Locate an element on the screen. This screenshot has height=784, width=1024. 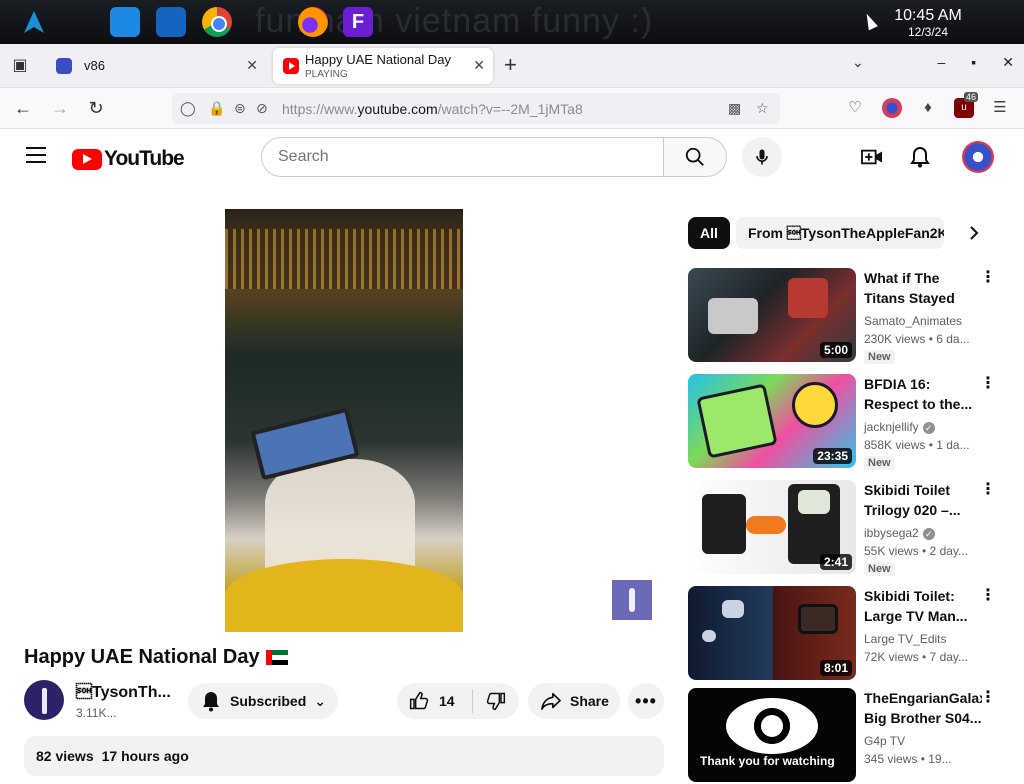
search-input is located at coordinates (452, 157).